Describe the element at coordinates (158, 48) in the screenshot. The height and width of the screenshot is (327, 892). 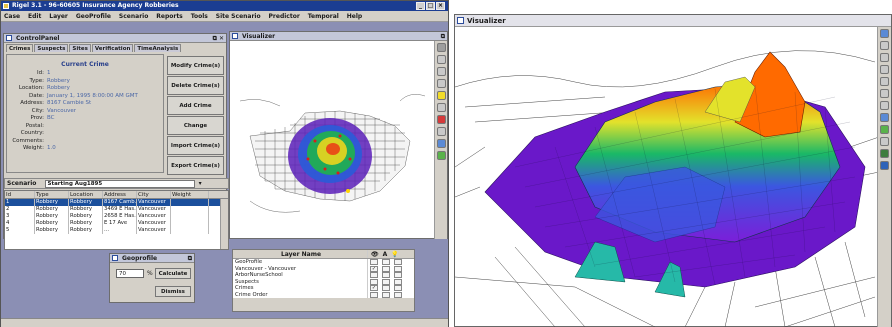
I see `tab-timeanalysis: TimeAnalysis` at that location.